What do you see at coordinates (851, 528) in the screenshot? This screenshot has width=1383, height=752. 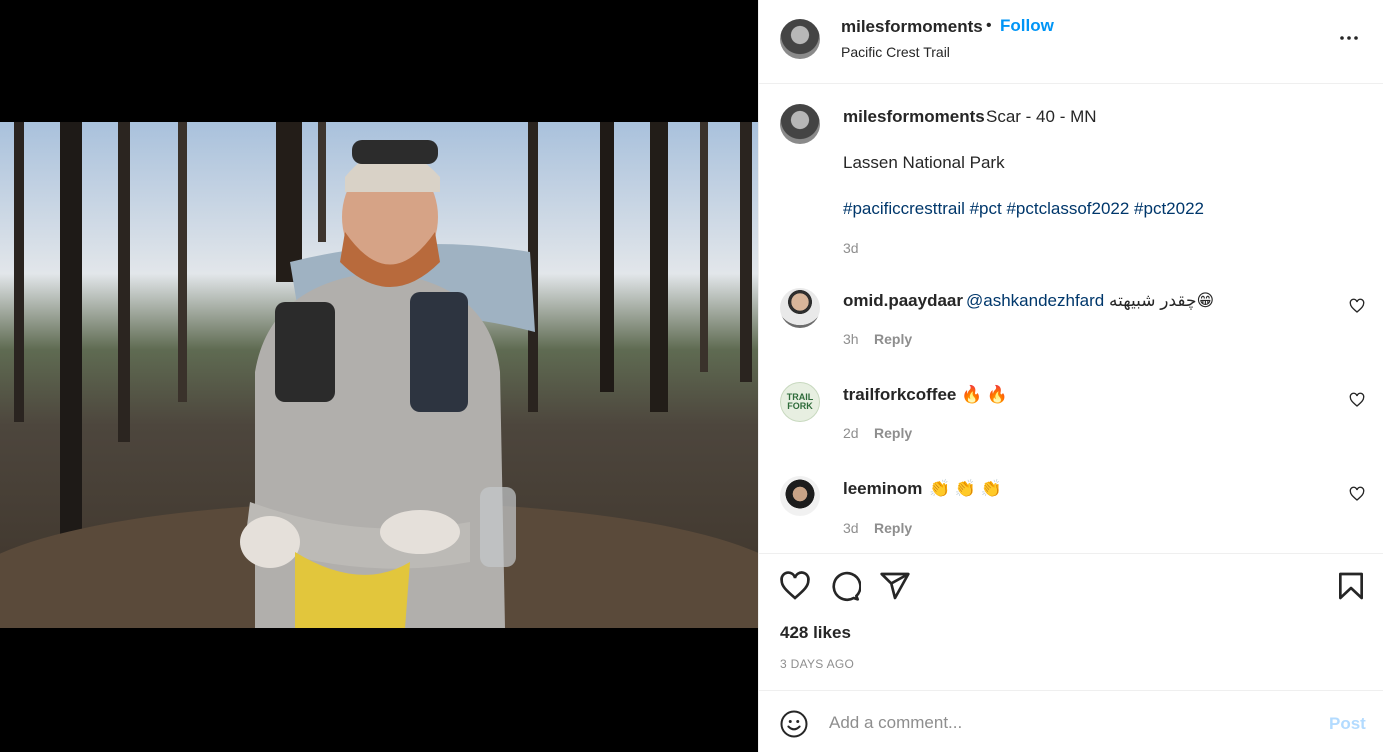 I see `comment-time: 3d` at bounding box center [851, 528].